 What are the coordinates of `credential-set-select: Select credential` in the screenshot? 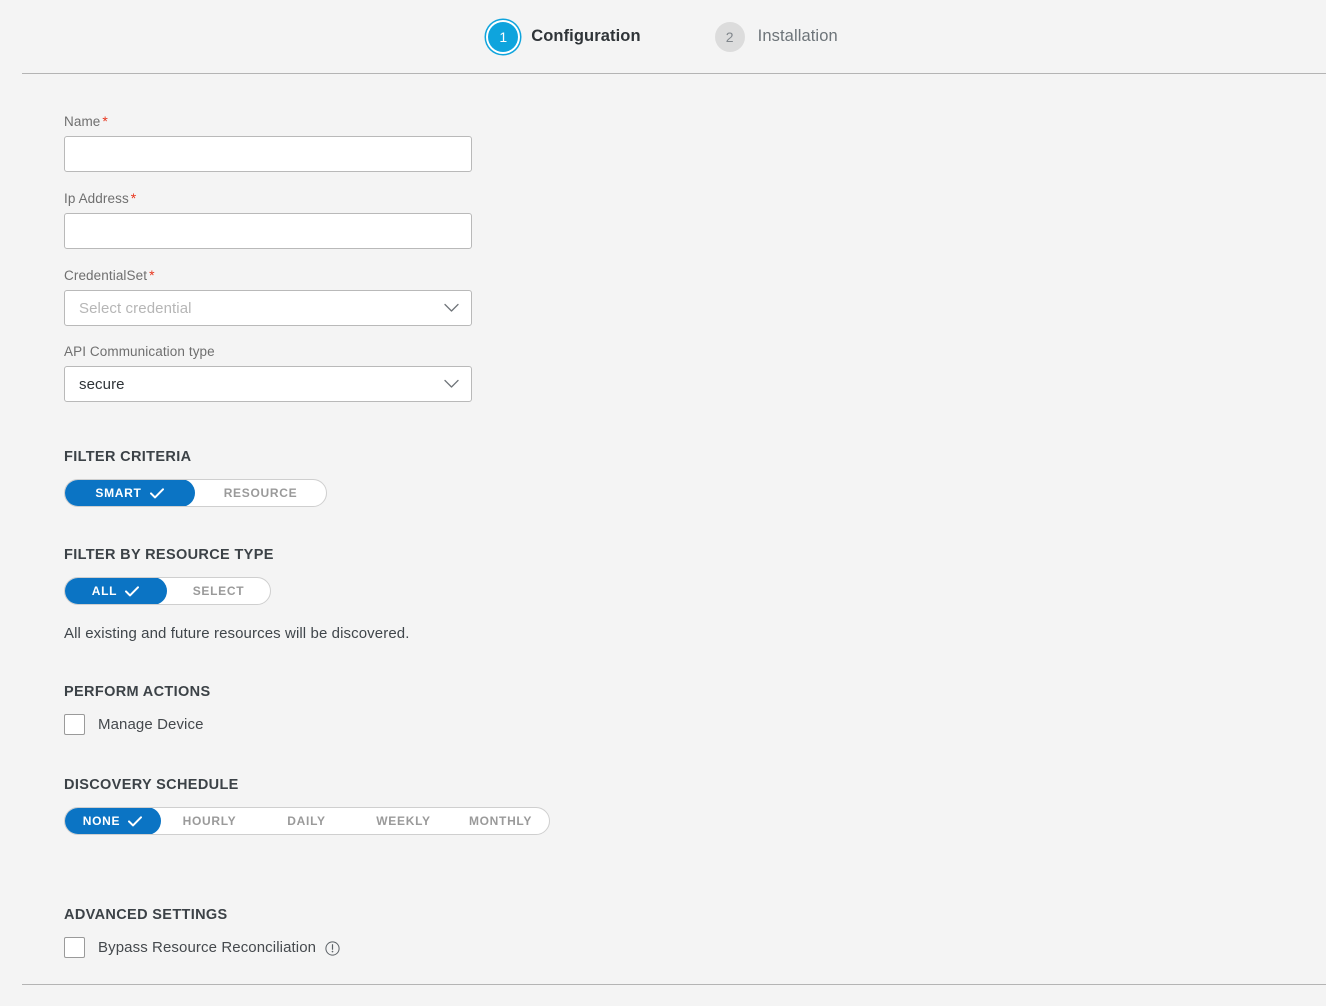 It's located at (268, 308).